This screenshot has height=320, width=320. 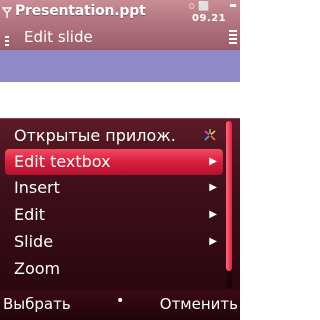 I want to click on menu-item-slide: Slide ▶, so click(x=114, y=242).